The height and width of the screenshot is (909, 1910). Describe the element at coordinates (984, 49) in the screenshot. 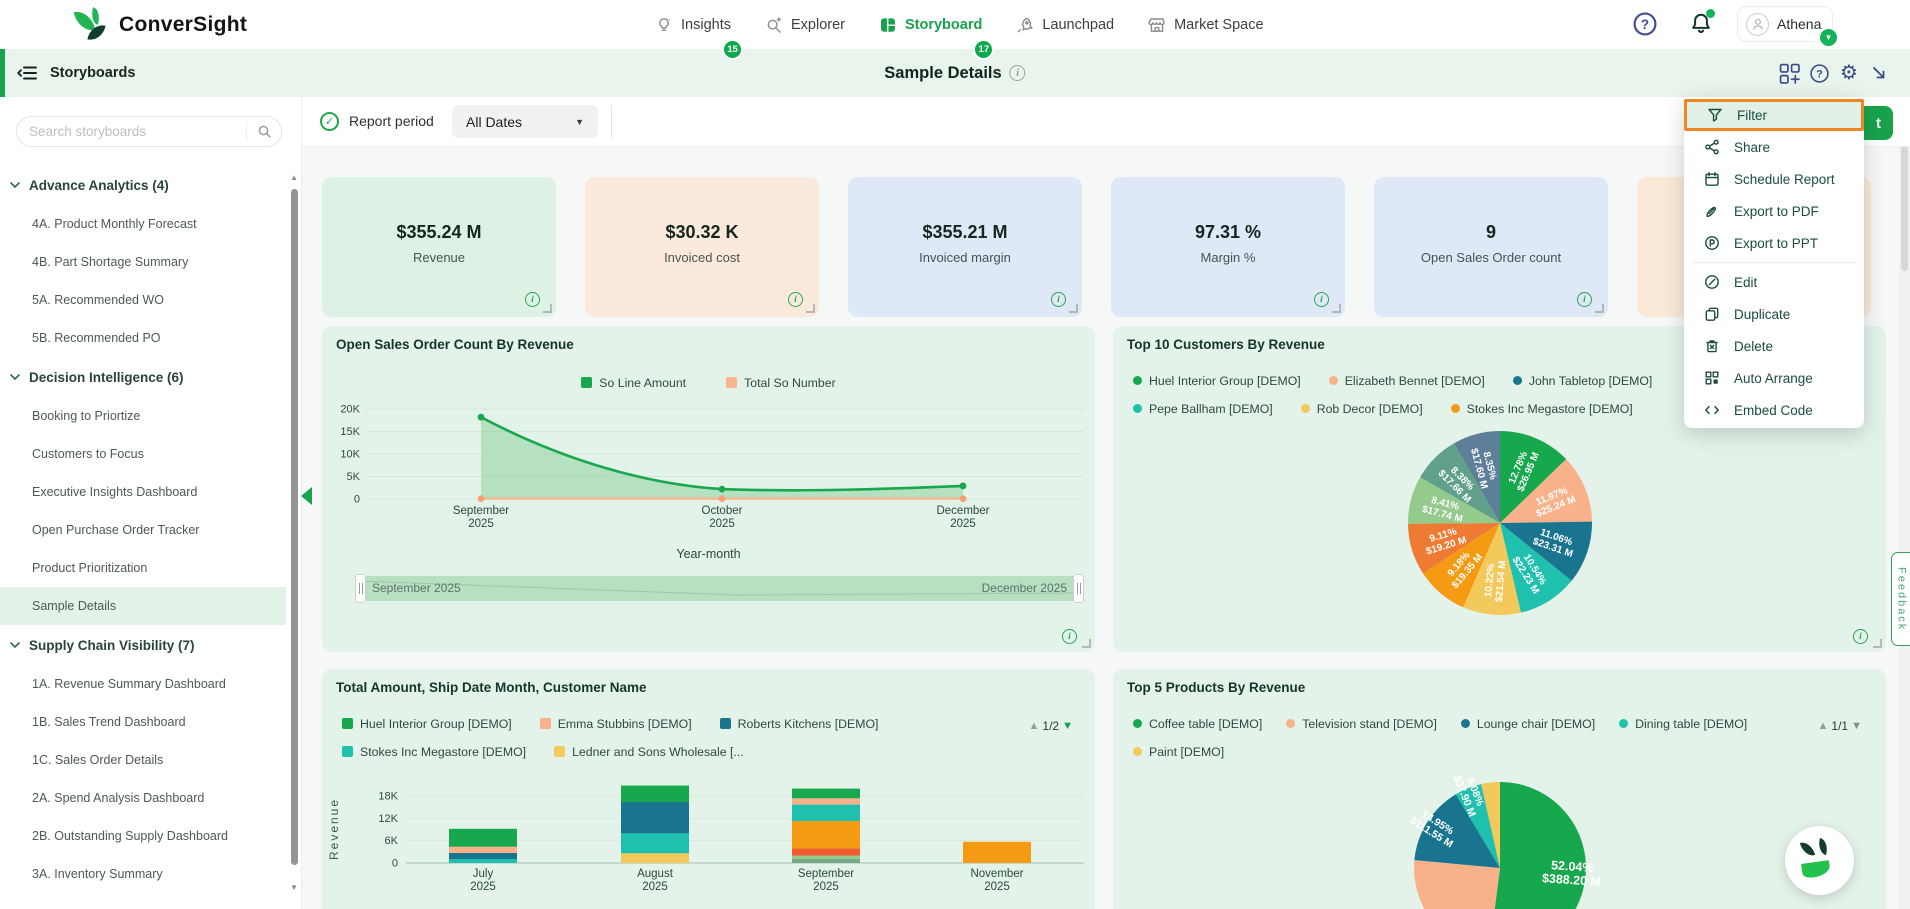

I see `nav-badge: 17` at that location.